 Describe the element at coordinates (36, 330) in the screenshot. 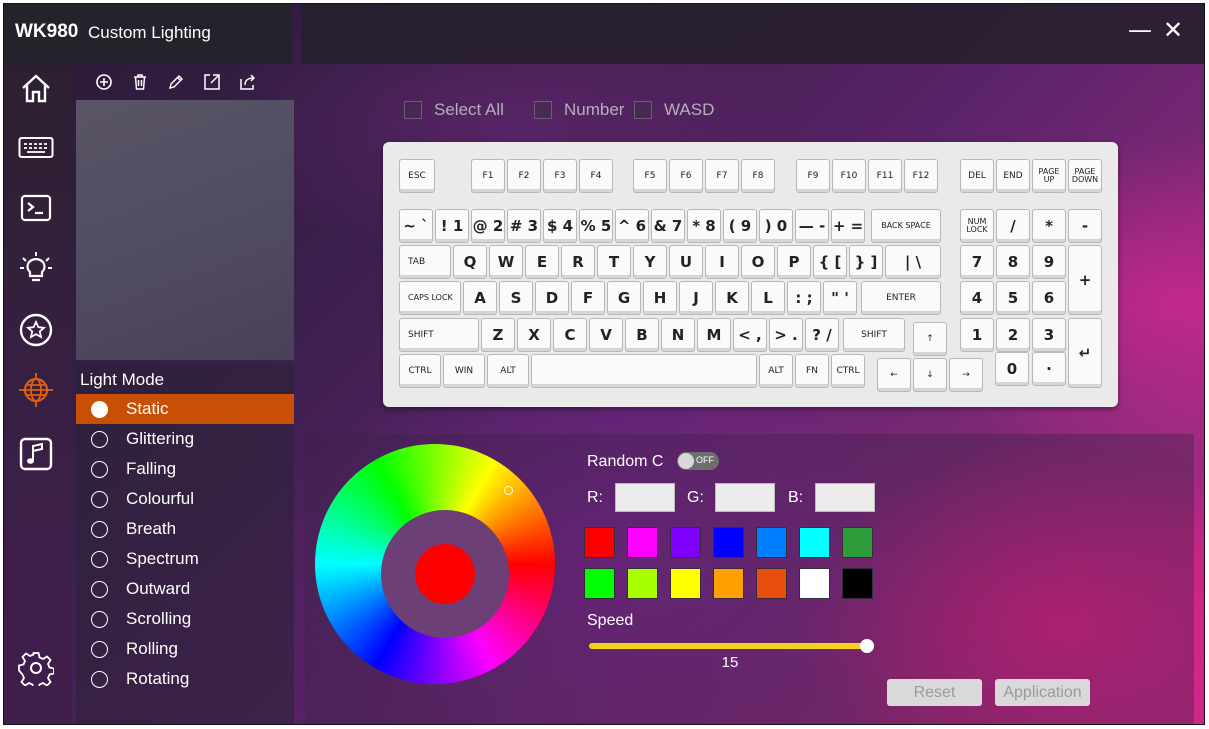

I see `star-icon` at that location.